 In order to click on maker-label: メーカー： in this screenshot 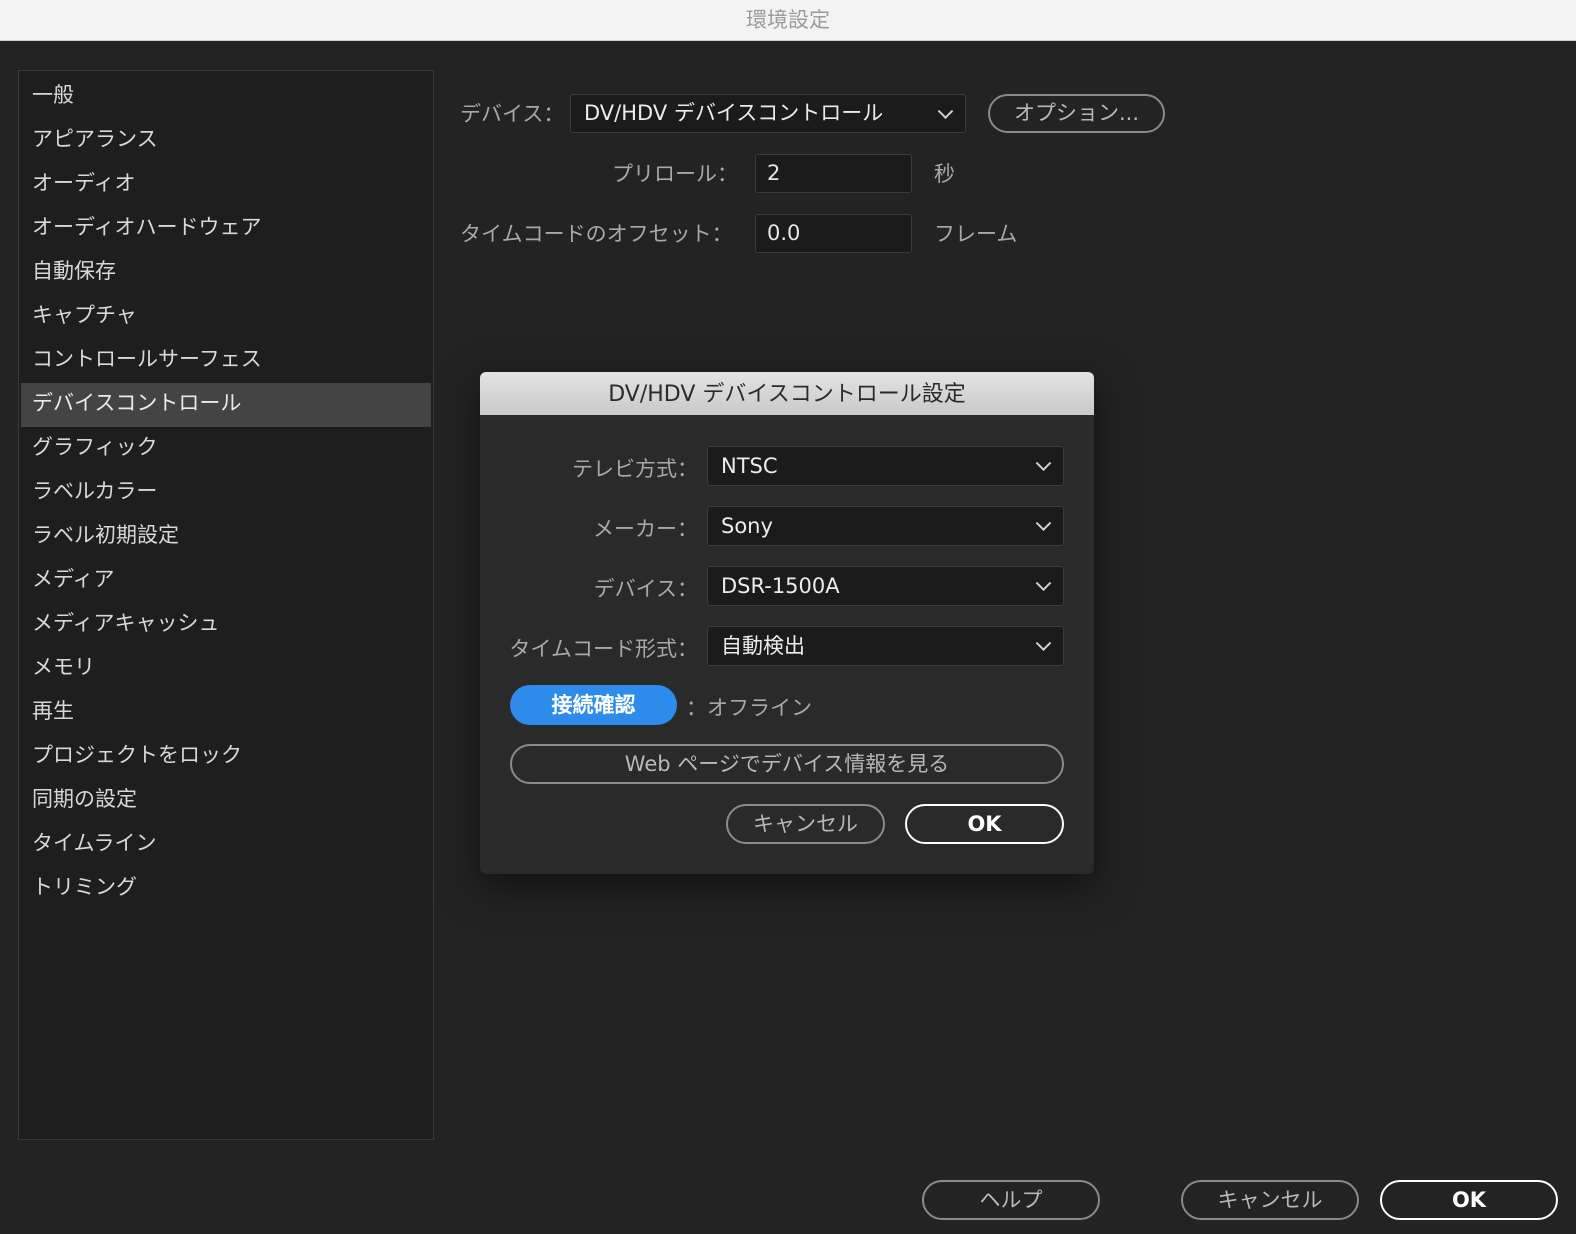, I will do `click(645, 529)`.